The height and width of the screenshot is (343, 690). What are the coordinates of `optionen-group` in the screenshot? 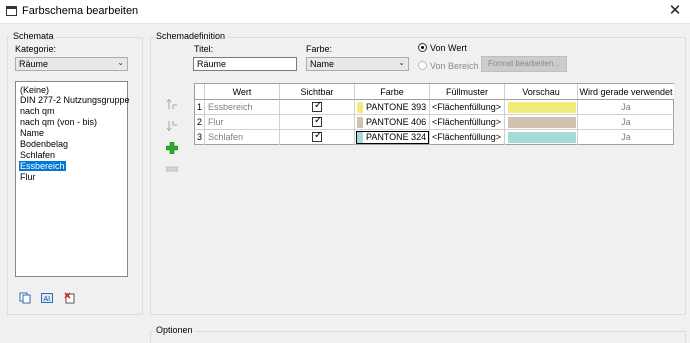 It's located at (418, 337).